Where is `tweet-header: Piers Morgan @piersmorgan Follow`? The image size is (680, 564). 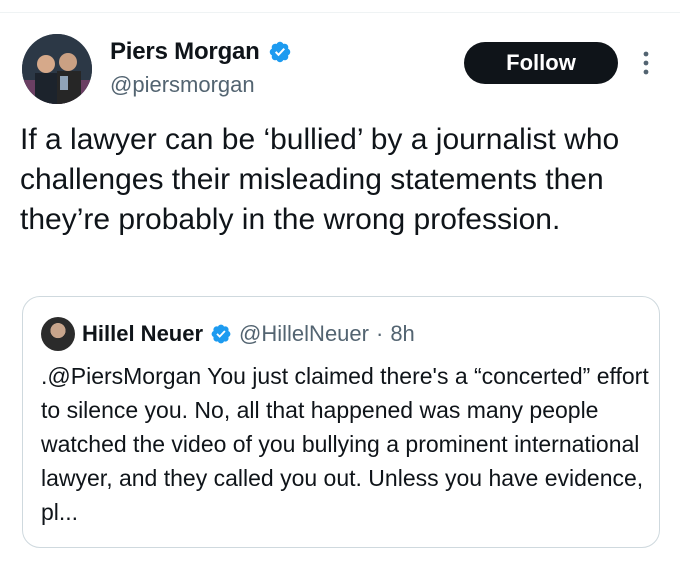 tweet-header: Piers Morgan @piersmorgan Follow is located at coordinates (342, 69).